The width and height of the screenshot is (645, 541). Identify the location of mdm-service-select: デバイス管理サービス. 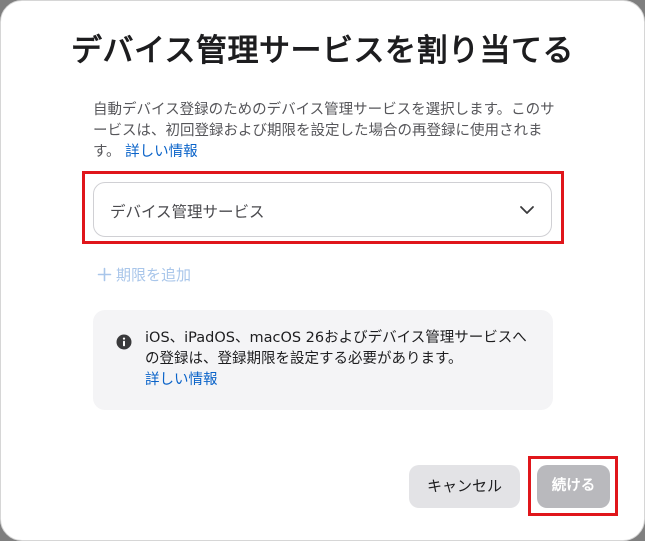
(322, 209).